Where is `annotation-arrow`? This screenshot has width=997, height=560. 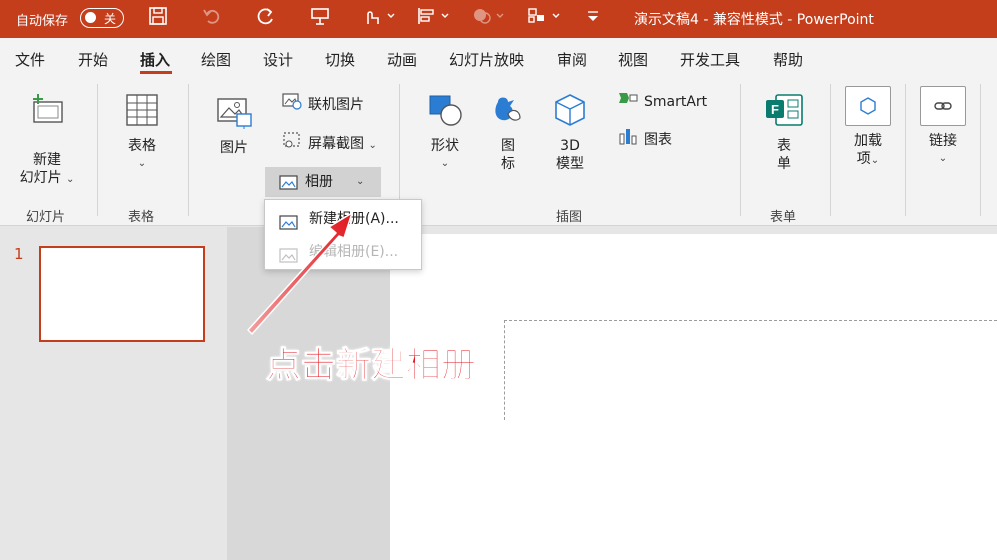 annotation-arrow is located at coordinates (300, 273).